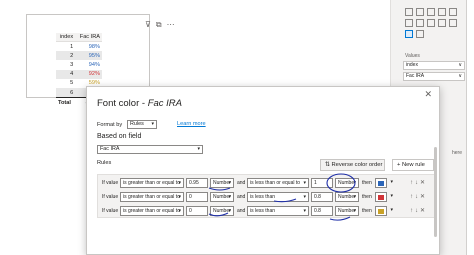 This screenshot has height=255, width=474. I want to click on more-options-icon: ⋯, so click(171, 25).